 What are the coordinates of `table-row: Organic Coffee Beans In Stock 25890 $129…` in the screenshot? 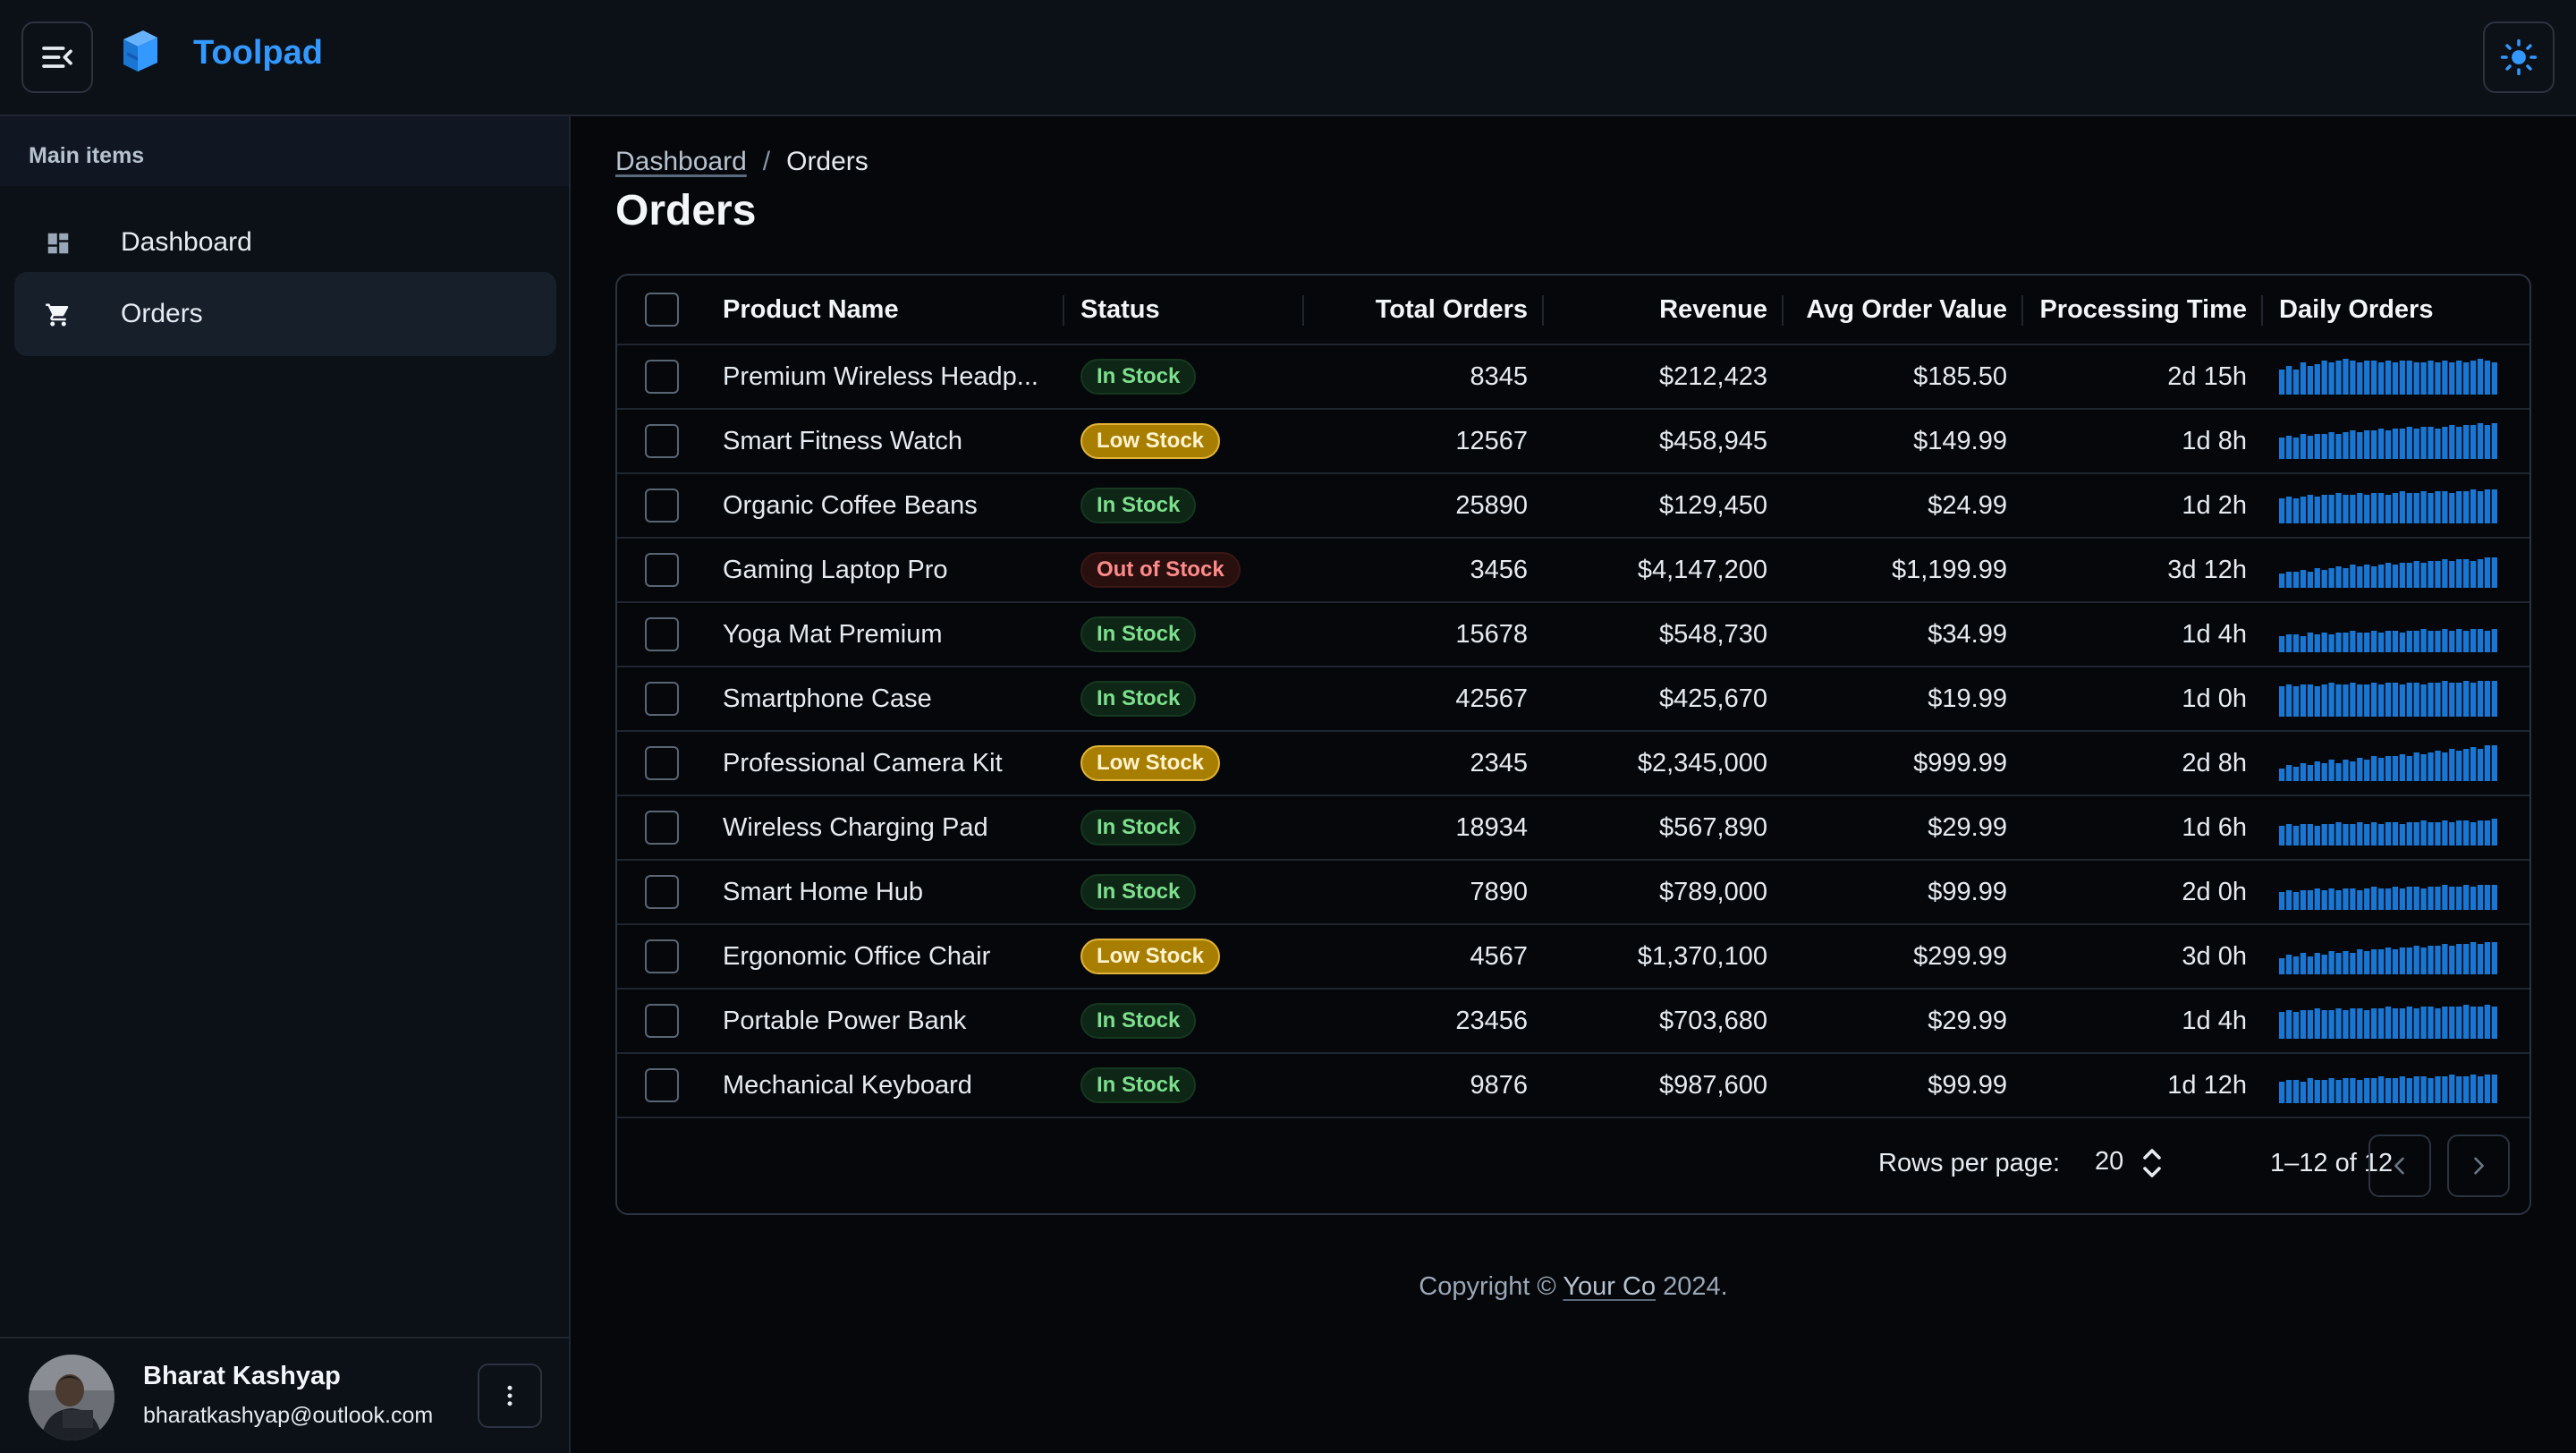 It's located at (1573, 506).